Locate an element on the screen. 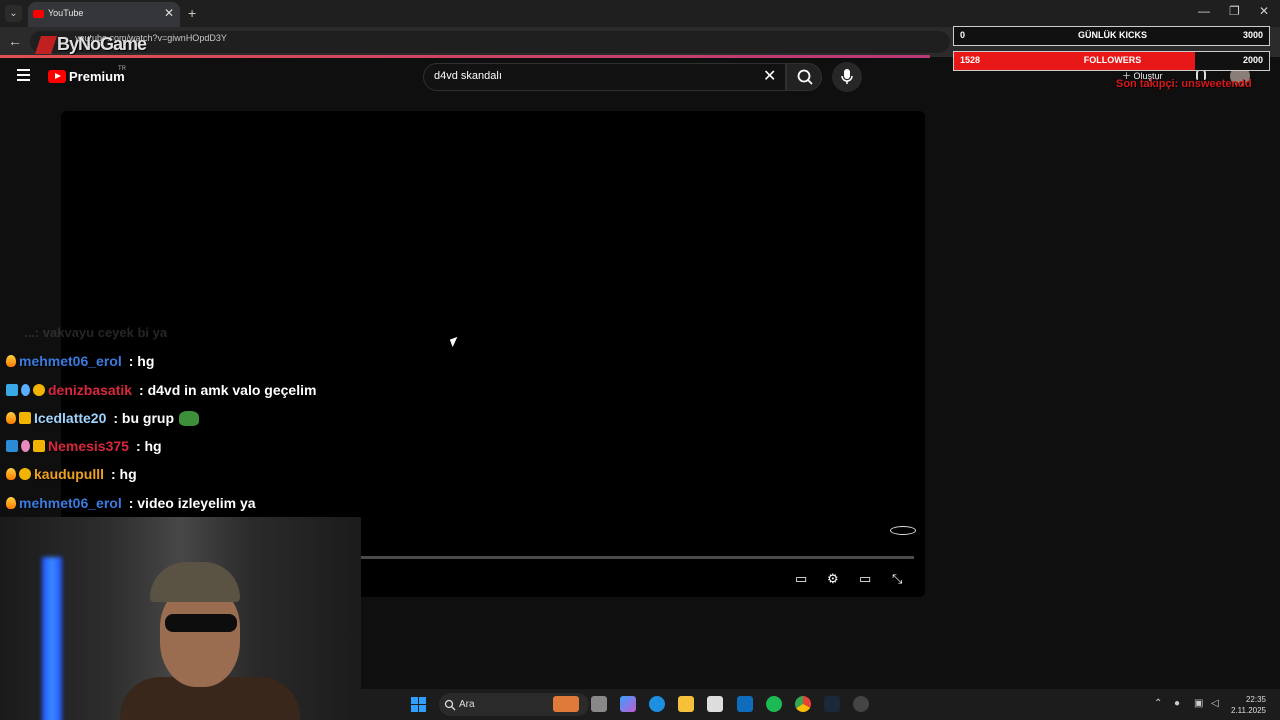 The height and width of the screenshot is (720, 1280). chrome-icon is located at coordinates (803, 704).